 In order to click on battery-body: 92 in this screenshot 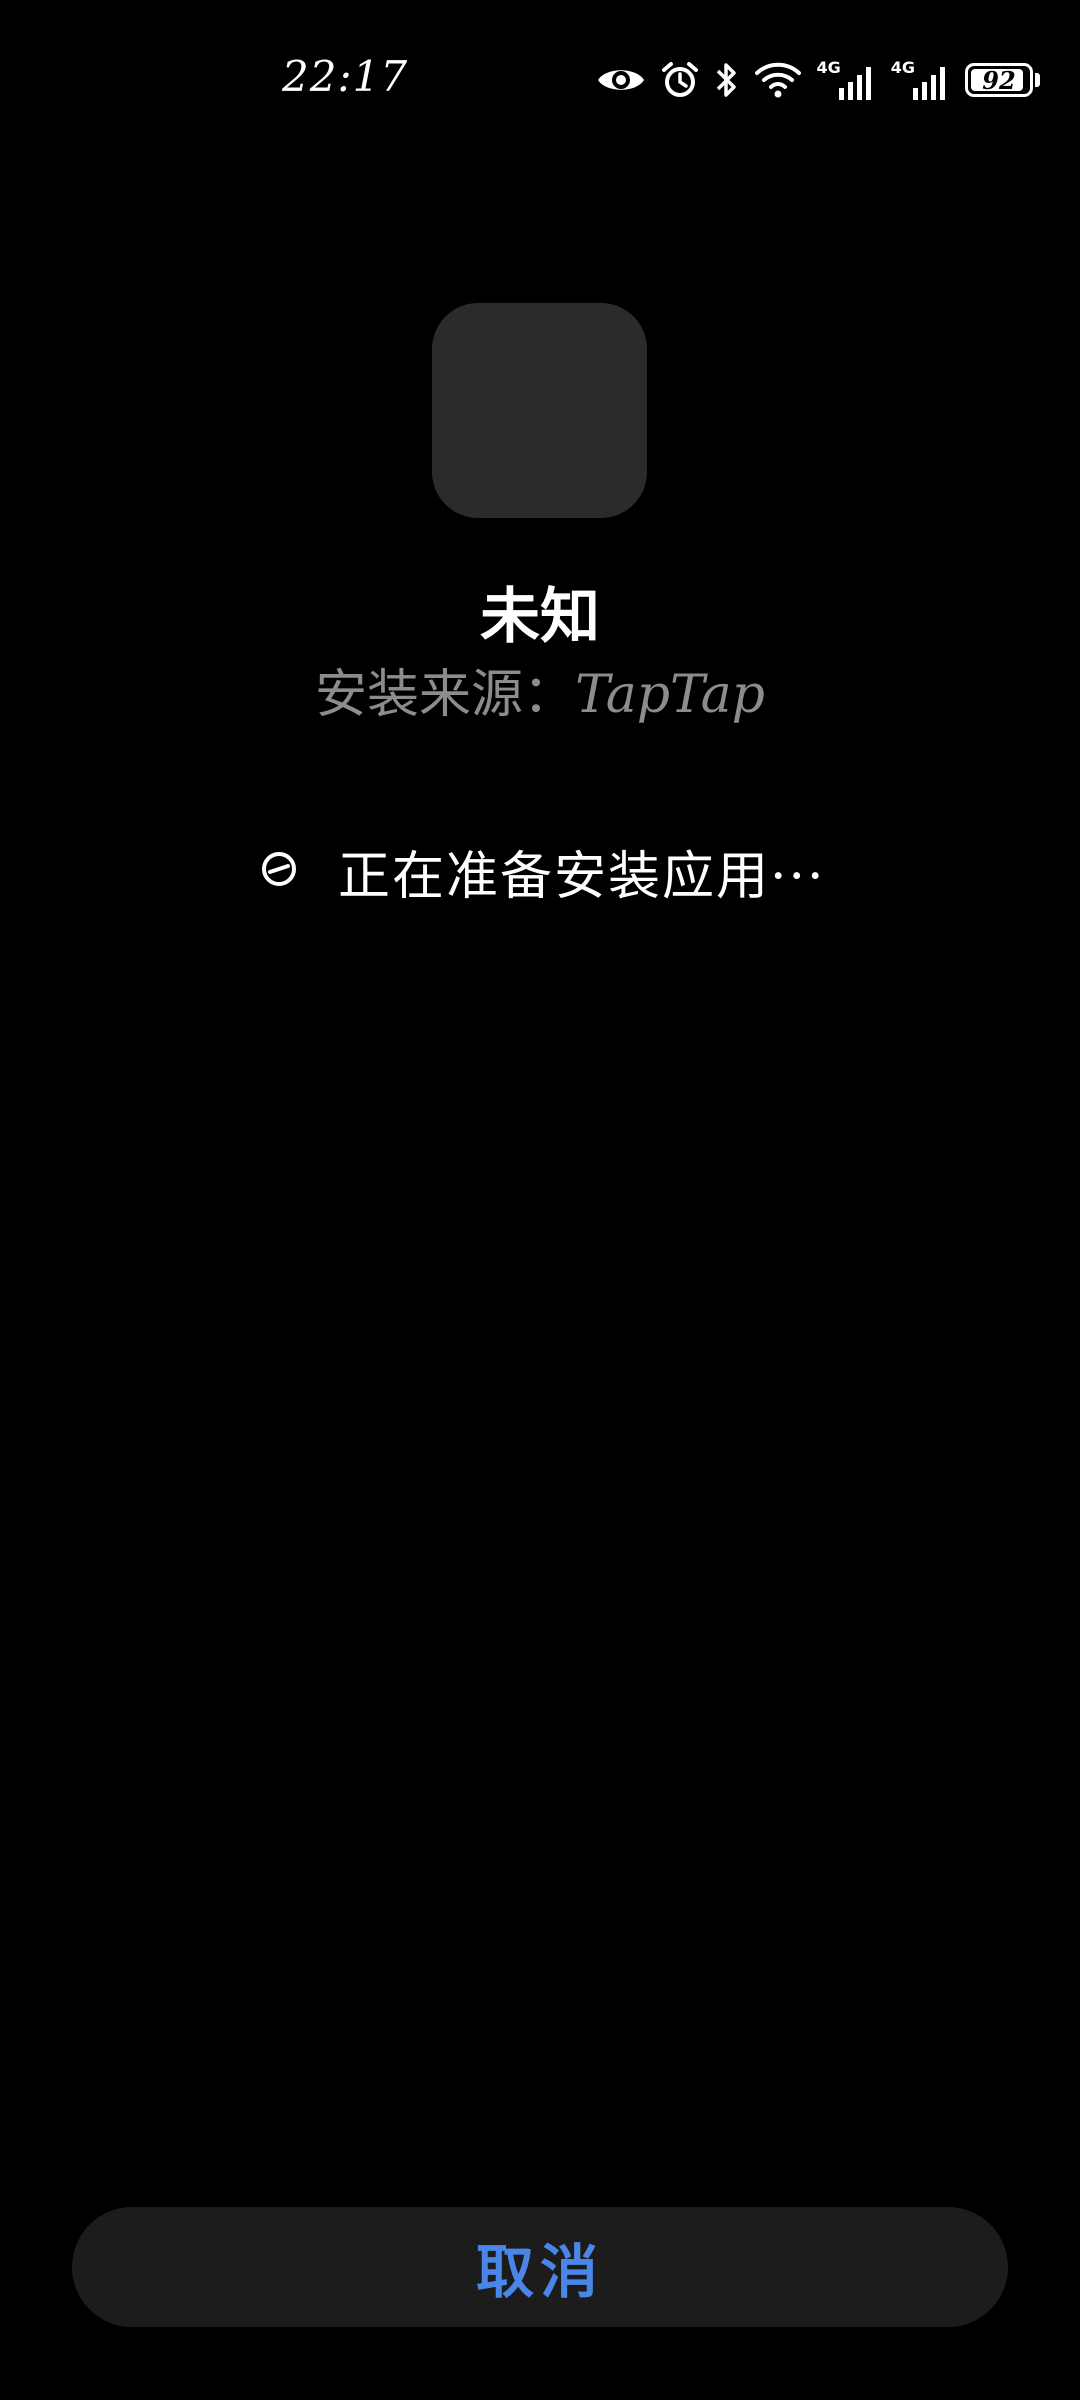, I will do `click(999, 80)`.